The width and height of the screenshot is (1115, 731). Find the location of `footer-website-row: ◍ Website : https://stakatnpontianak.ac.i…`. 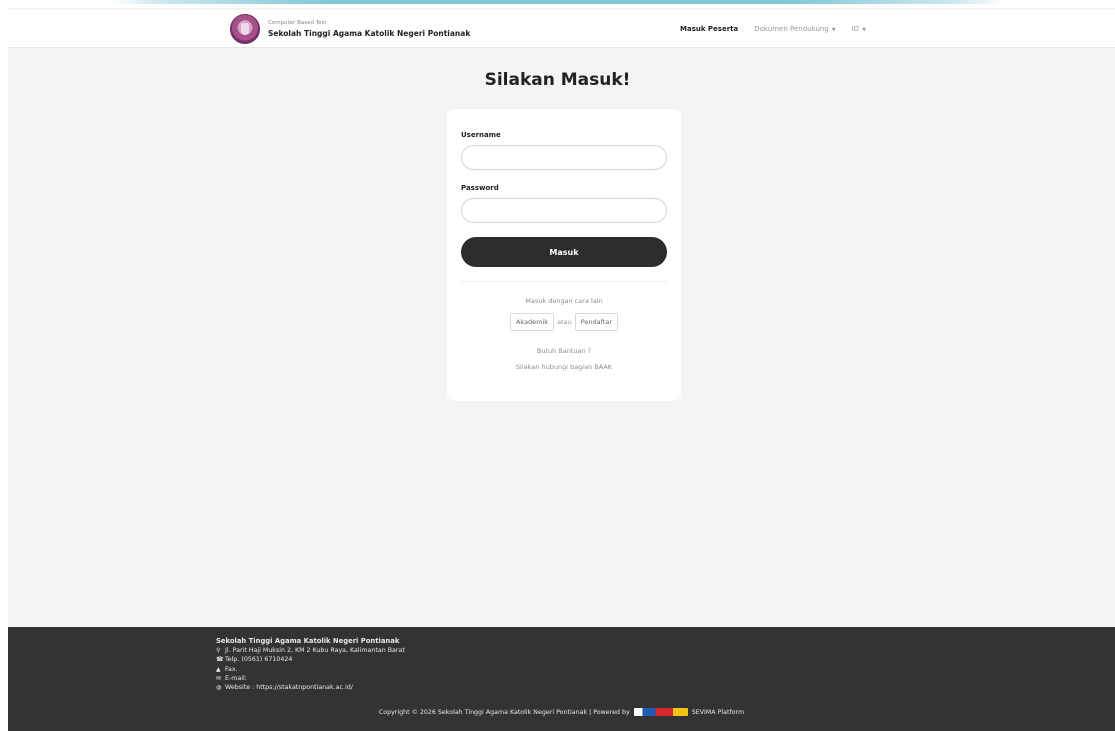

footer-website-row: ◍ Website : https://stakatnpontianak.ac.i… is located at coordinates (310, 687).